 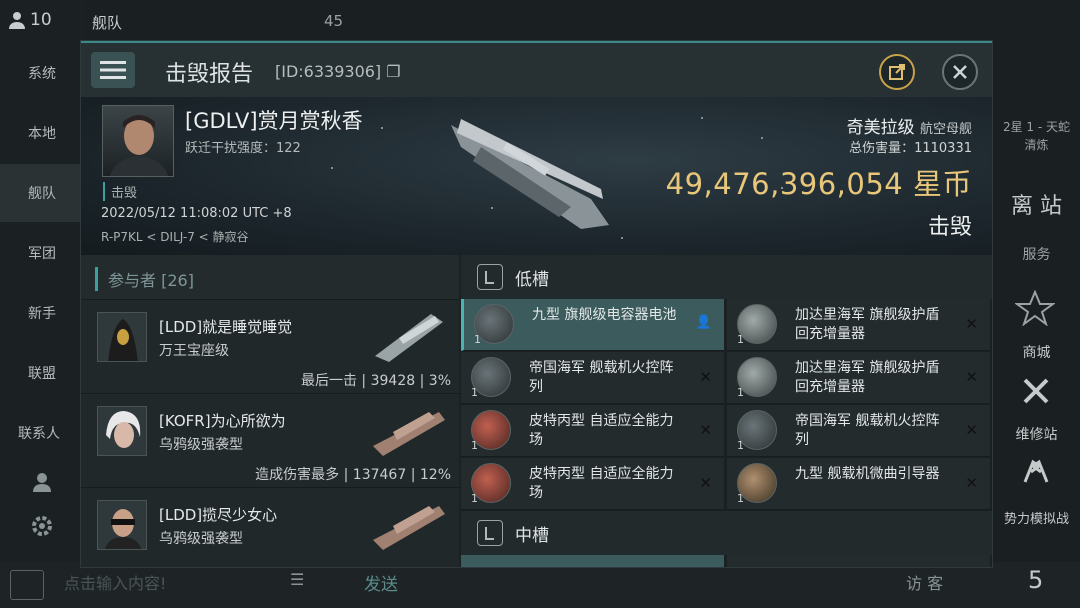 I want to click on participant-ship: 万王宝座级, so click(x=194, y=351).